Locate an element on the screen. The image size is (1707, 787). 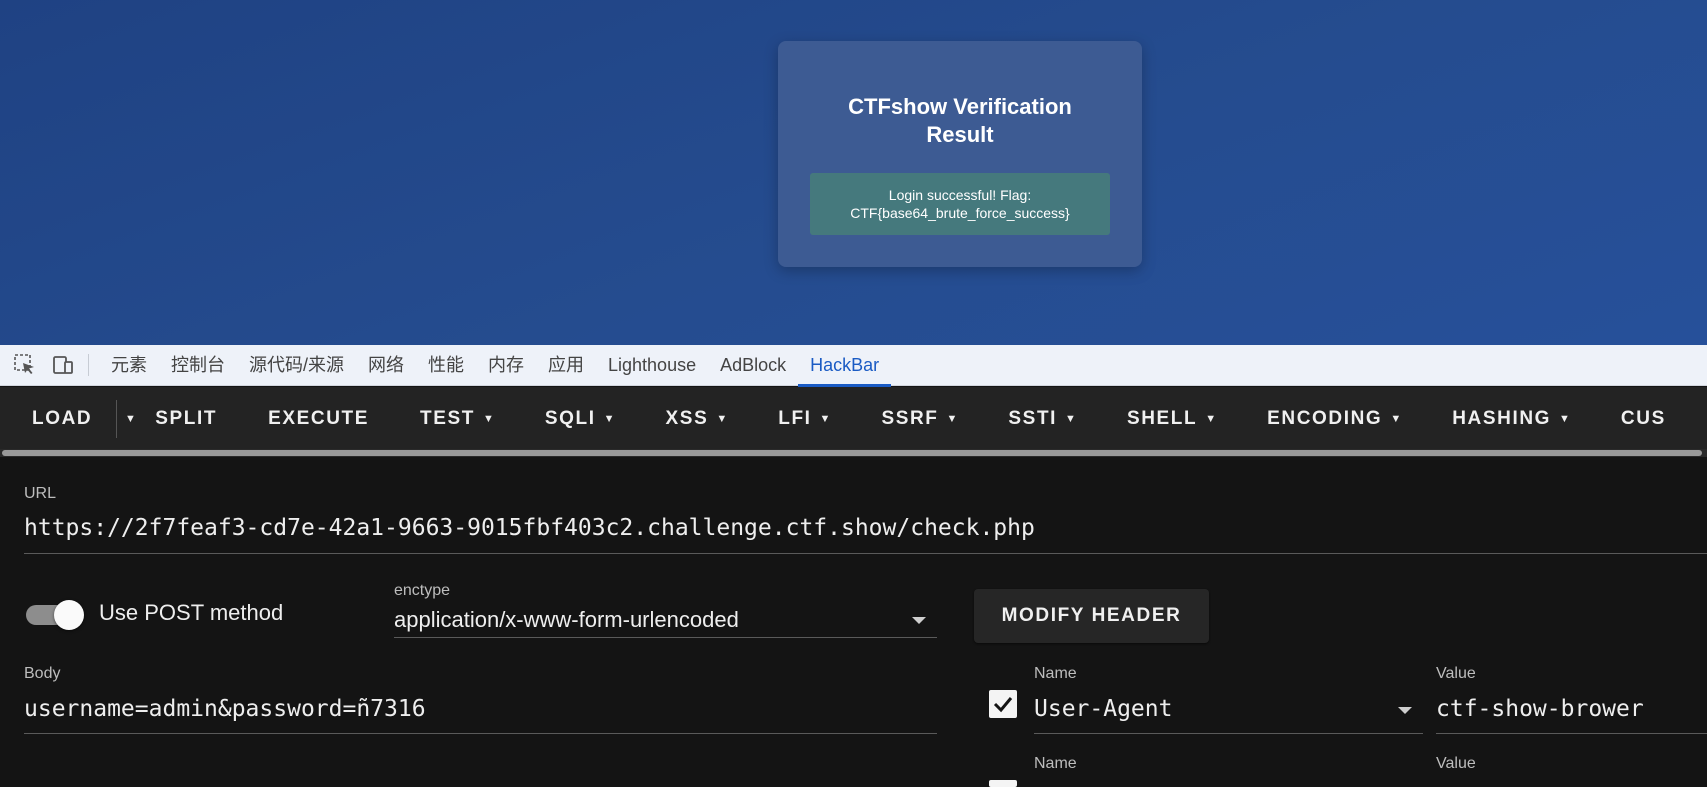
body-underline is located at coordinates (480, 733).